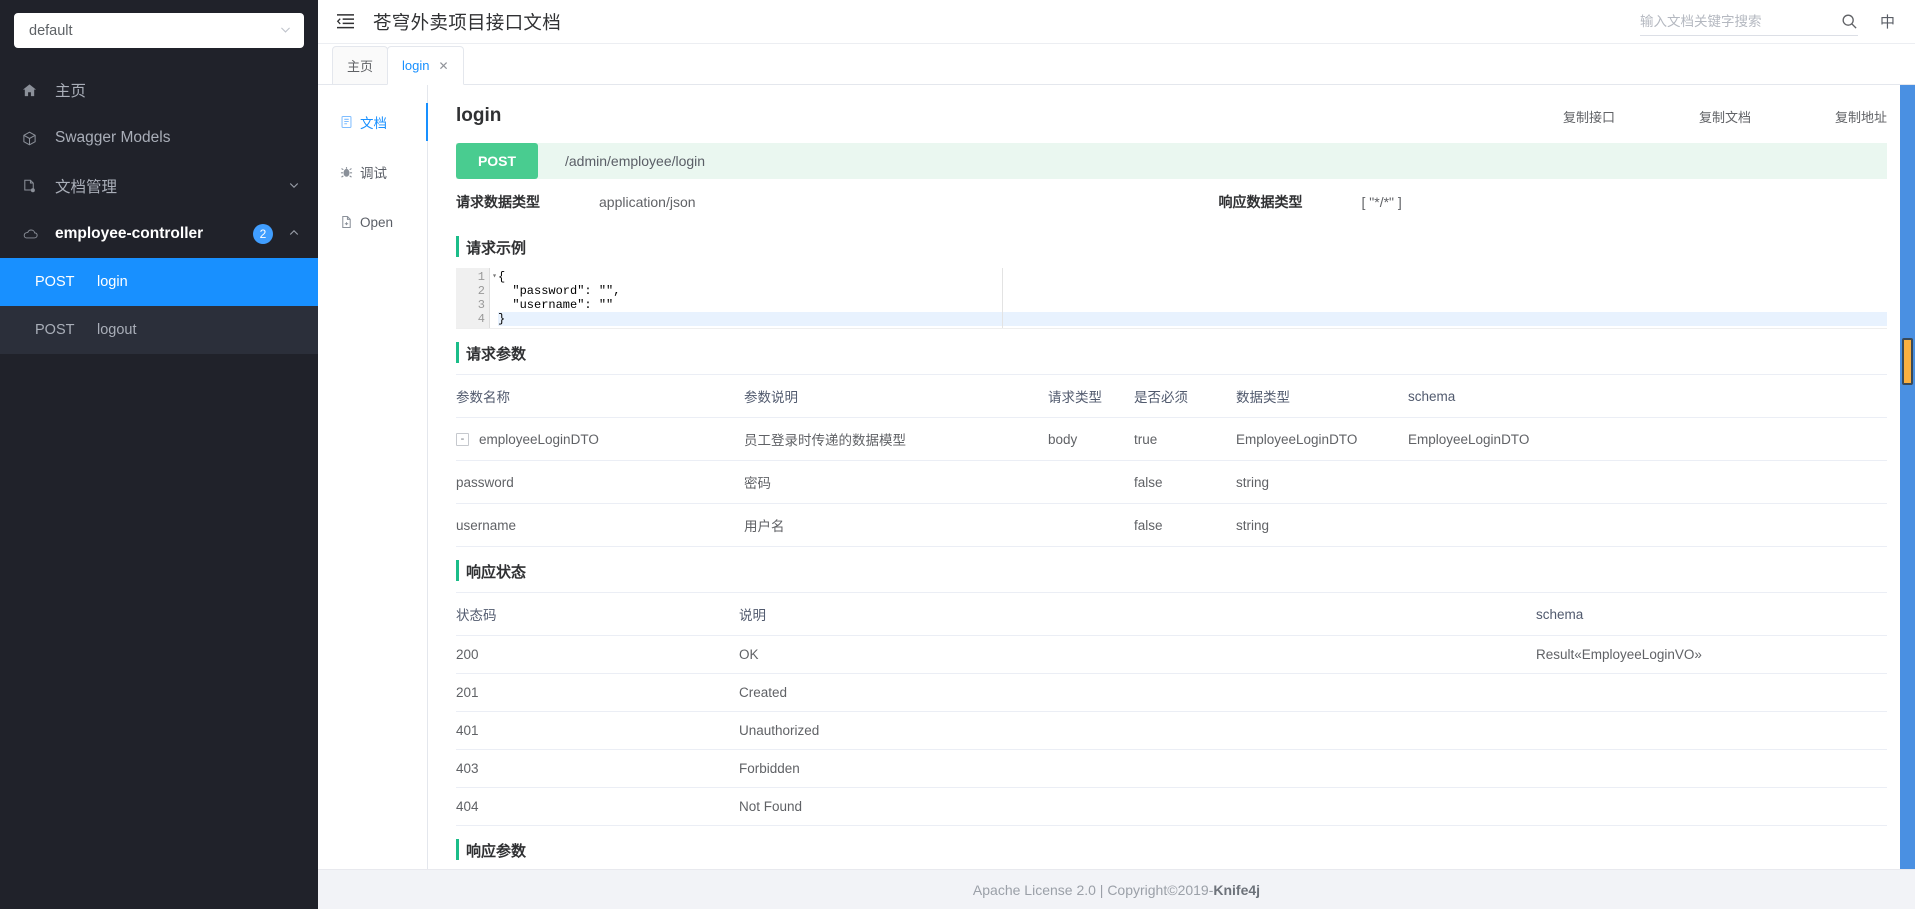  What do you see at coordinates (1647, 396) in the screenshot?
I see `col-param-schema: schema` at bounding box center [1647, 396].